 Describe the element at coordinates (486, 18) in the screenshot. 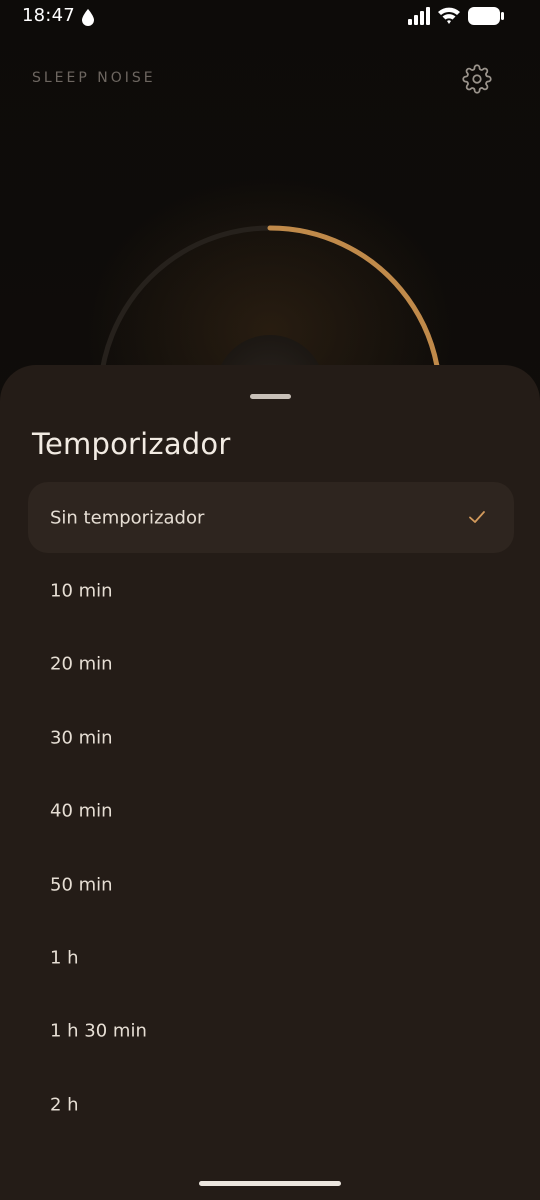

I see `battery-icon` at that location.